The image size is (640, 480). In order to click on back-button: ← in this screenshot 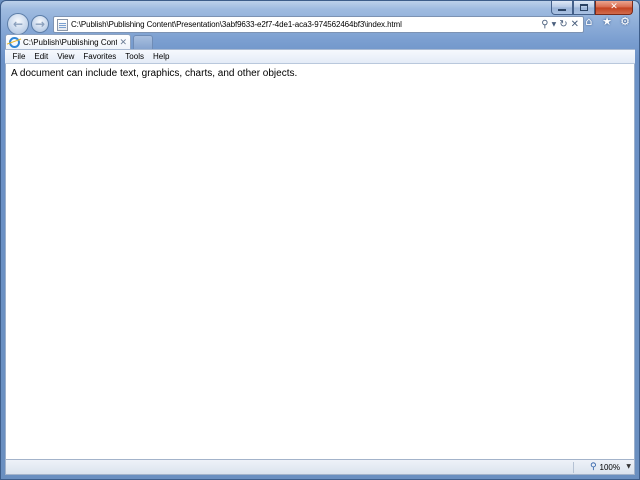, I will do `click(18, 24)`.